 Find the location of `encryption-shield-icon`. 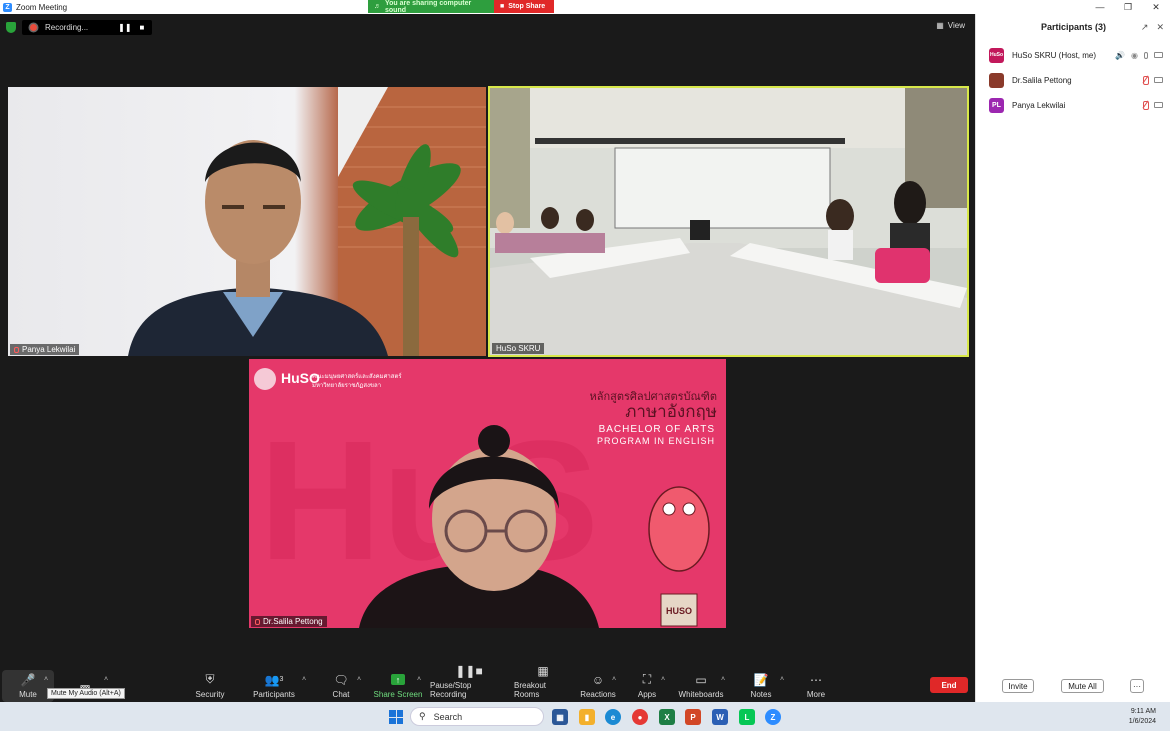

encryption-shield-icon is located at coordinates (11, 27).